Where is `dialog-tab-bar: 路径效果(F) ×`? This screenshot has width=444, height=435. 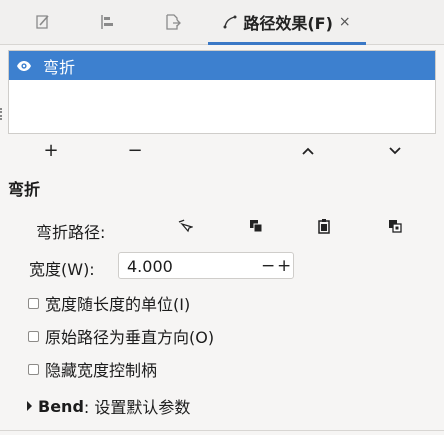 dialog-tab-bar: 路径效果(F) × is located at coordinates (222, 22).